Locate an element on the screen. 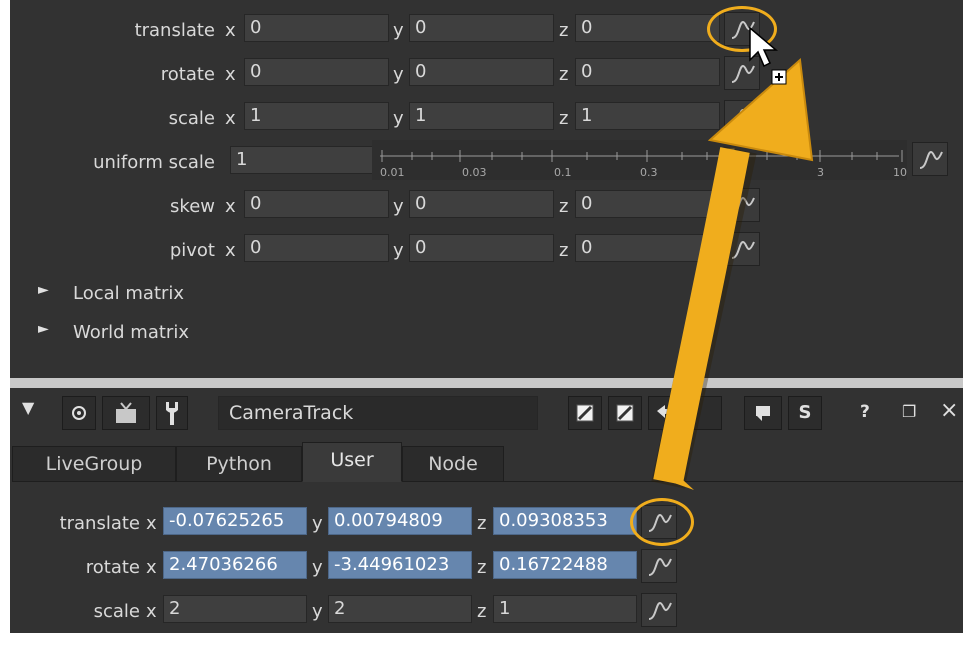 This screenshot has width=963, height=647. drag-arrow-icon is located at coordinates (732, 273).